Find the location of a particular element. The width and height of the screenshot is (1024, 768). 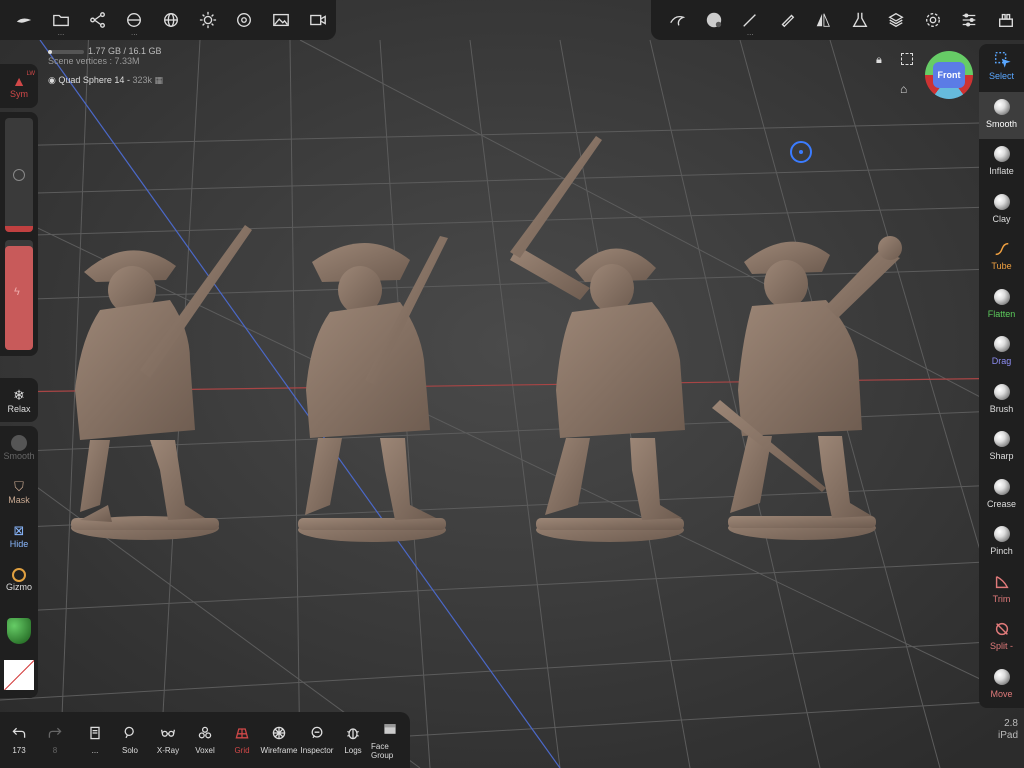

search-icon is located at coordinates (129, 732).